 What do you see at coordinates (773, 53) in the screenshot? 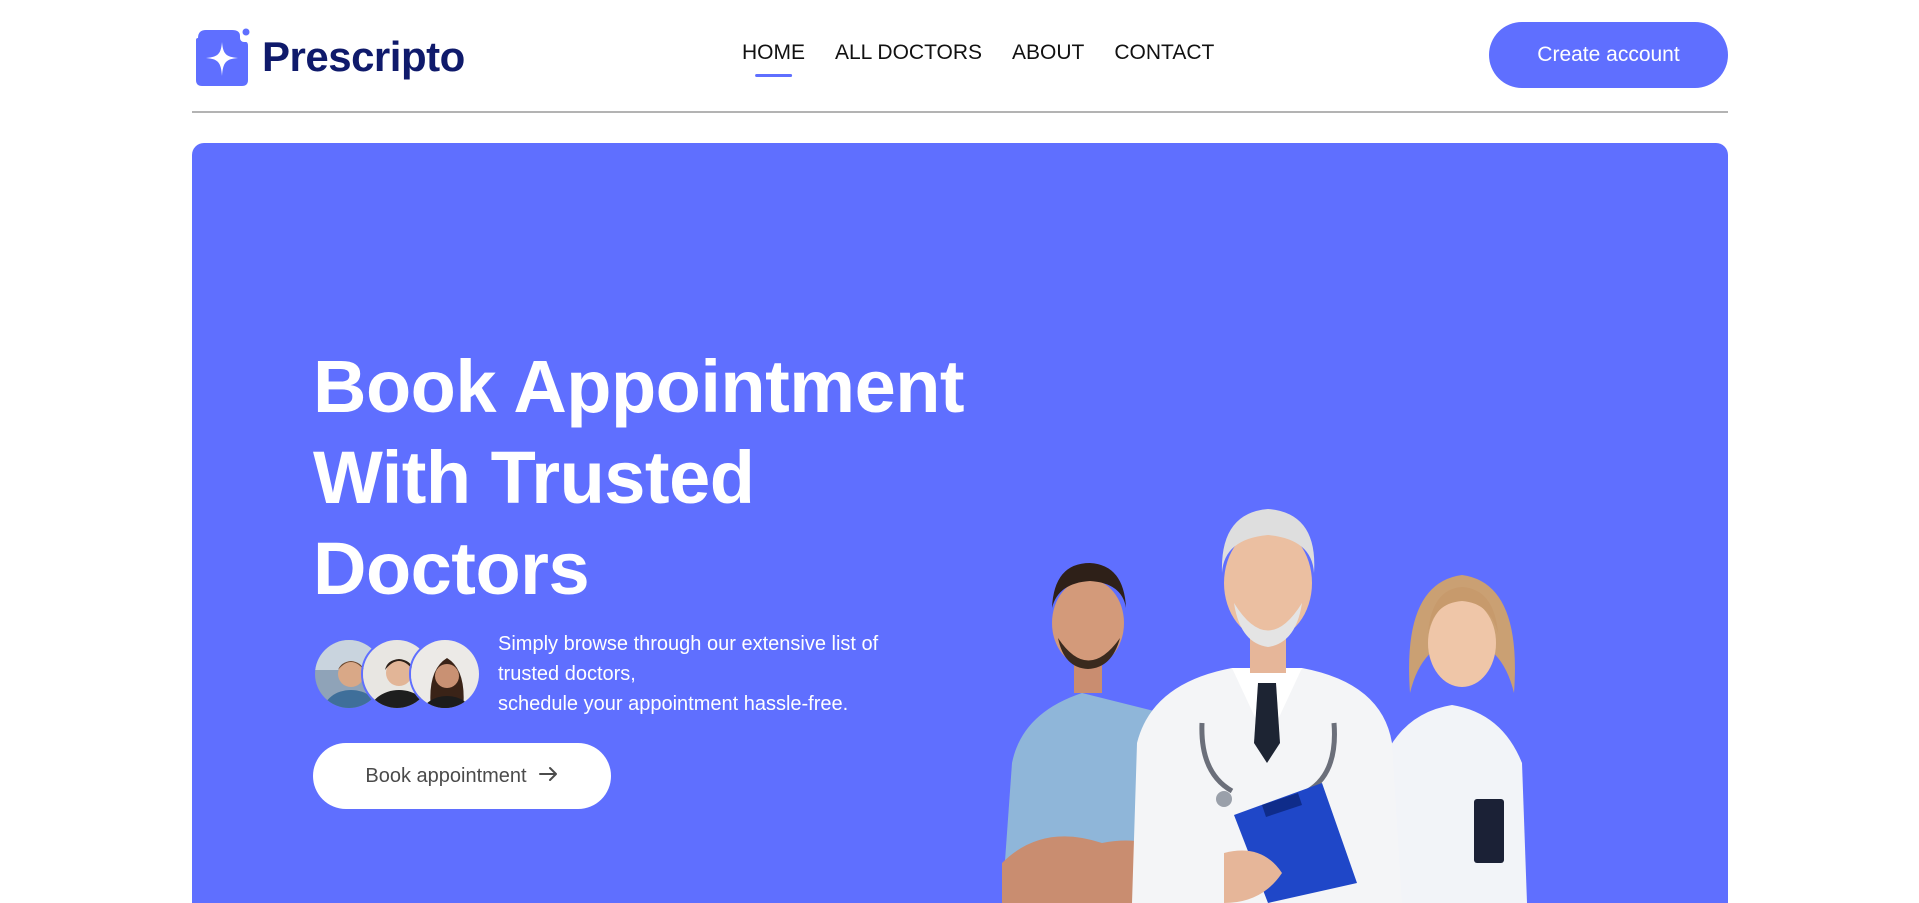
I see `nav-item-home: HOME` at bounding box center [773, 53].